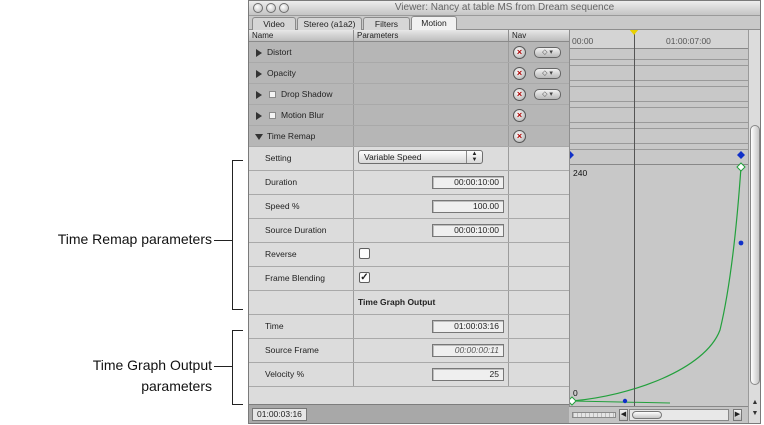  I want to click on name-cell, so click(301, 302).